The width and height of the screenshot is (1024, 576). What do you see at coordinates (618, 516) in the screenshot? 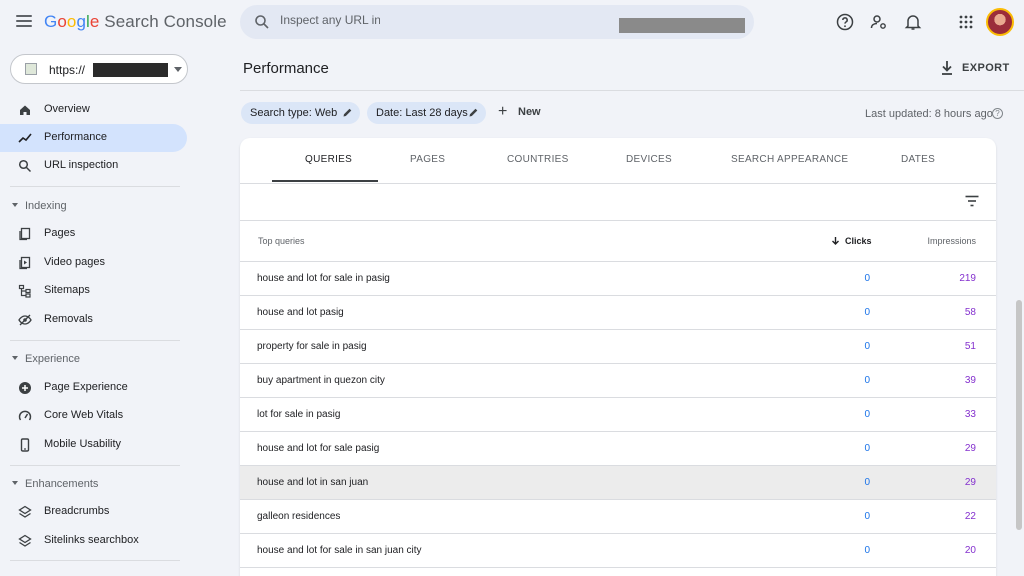
I see `table-row: galleon residences 0 22` at bounding box center [618, 516].